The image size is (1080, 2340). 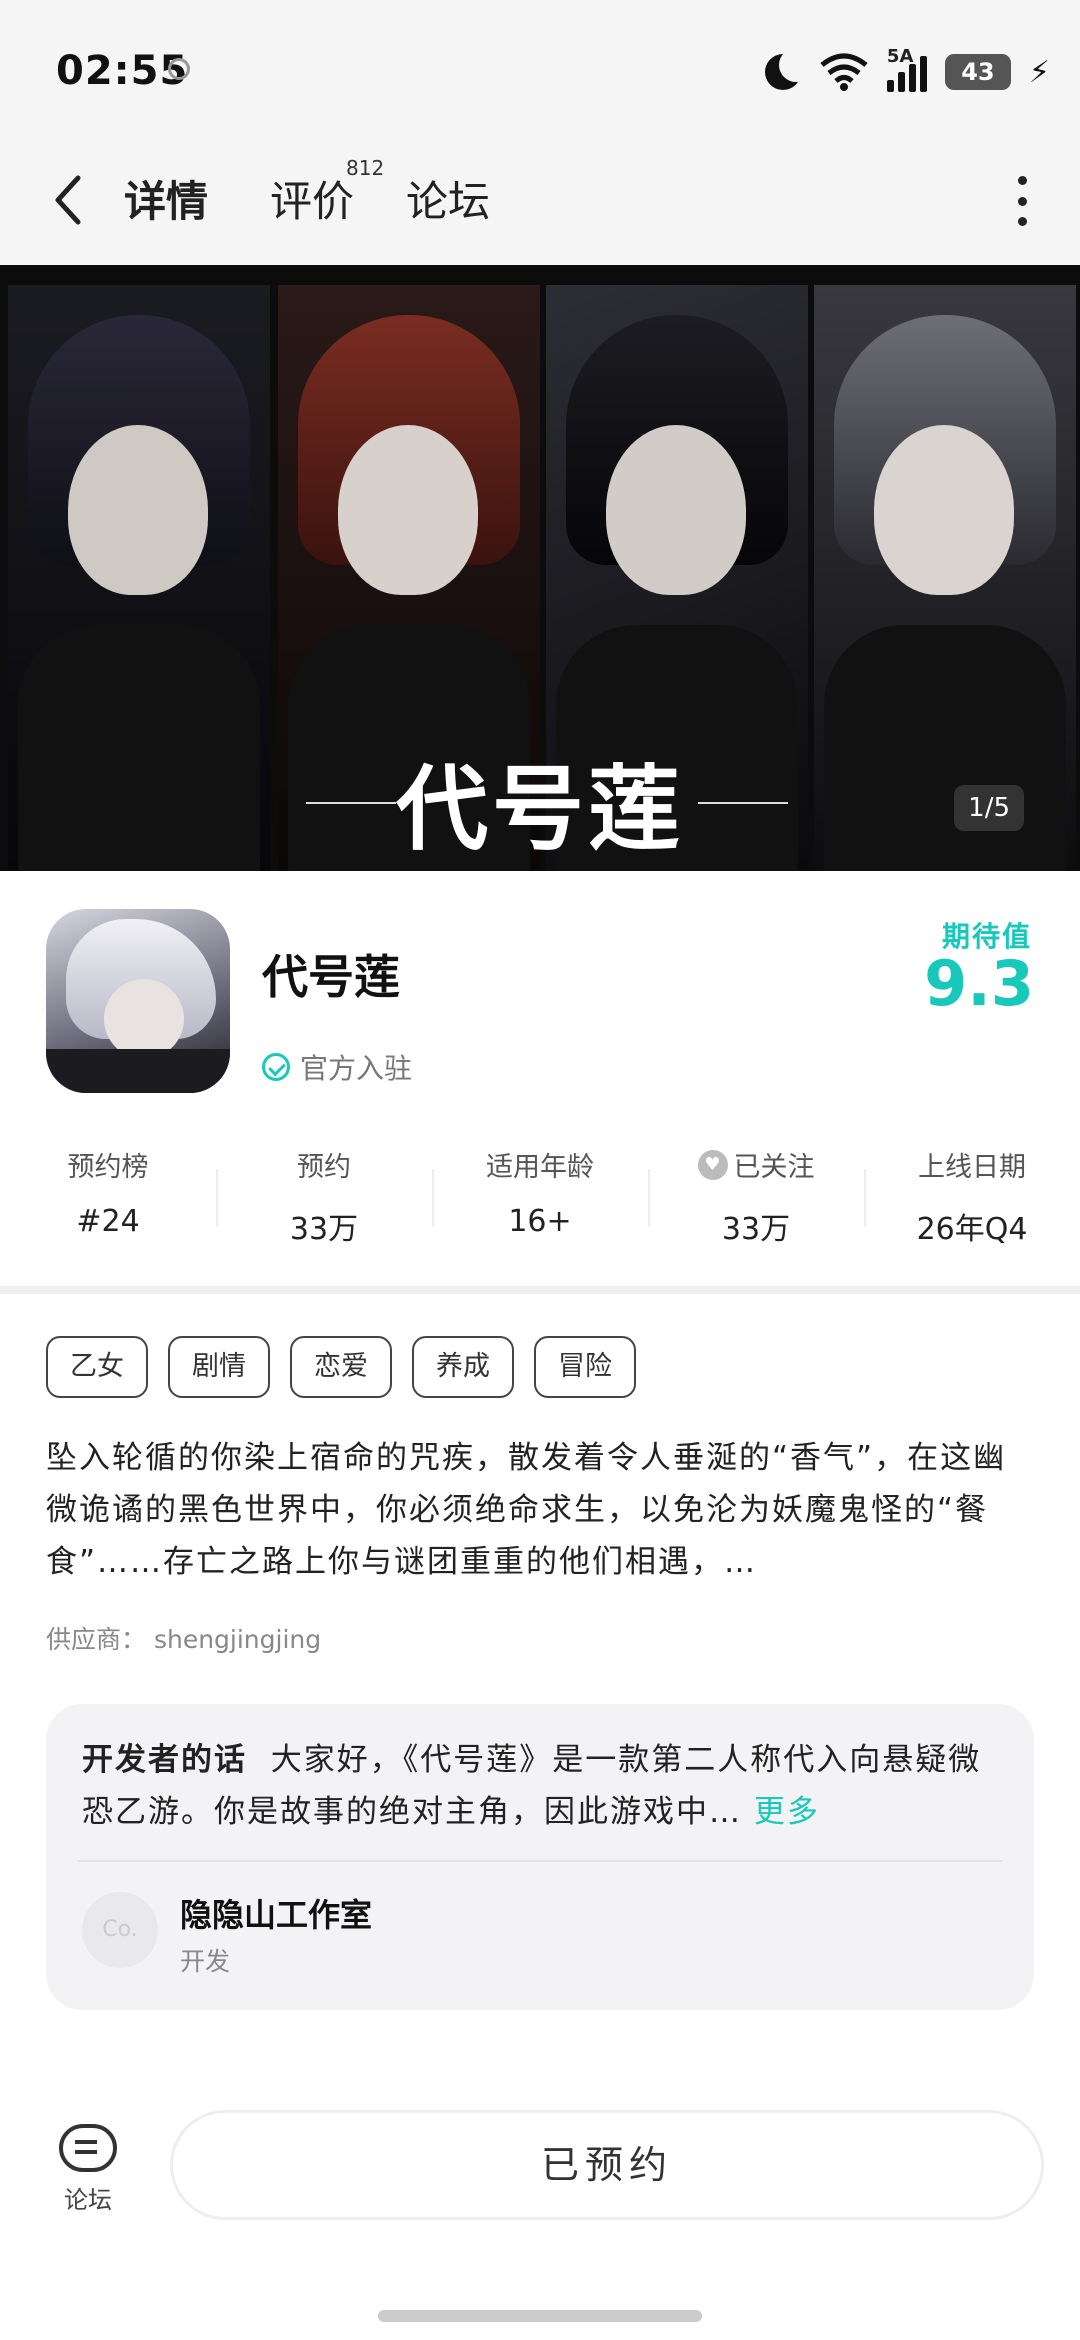 I want to click on top-nav: 详情 评价 812 论坛, so click(x=540, y=207).